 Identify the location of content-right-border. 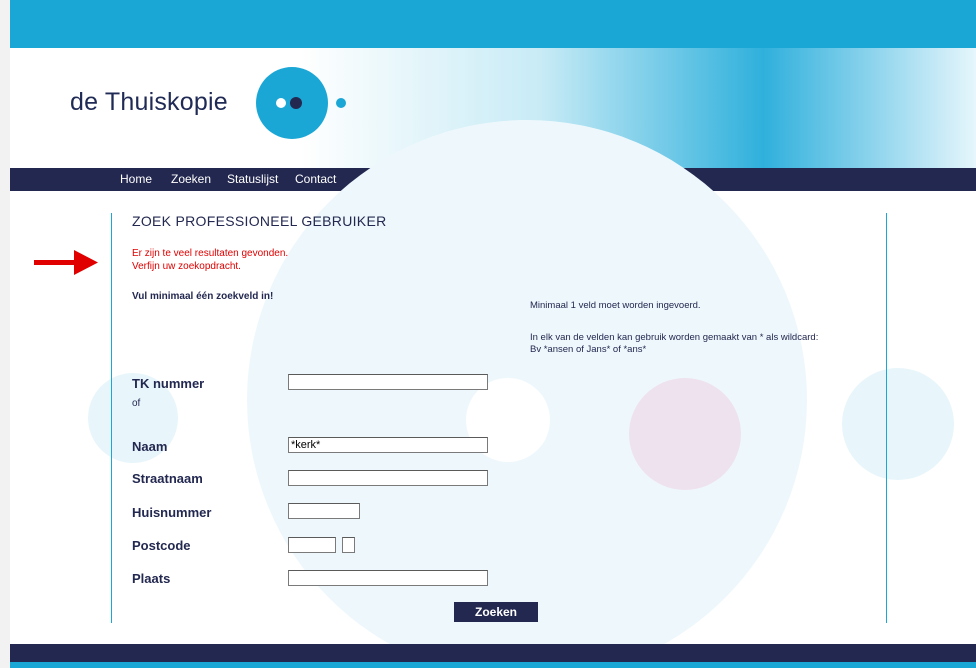
(886, 418).